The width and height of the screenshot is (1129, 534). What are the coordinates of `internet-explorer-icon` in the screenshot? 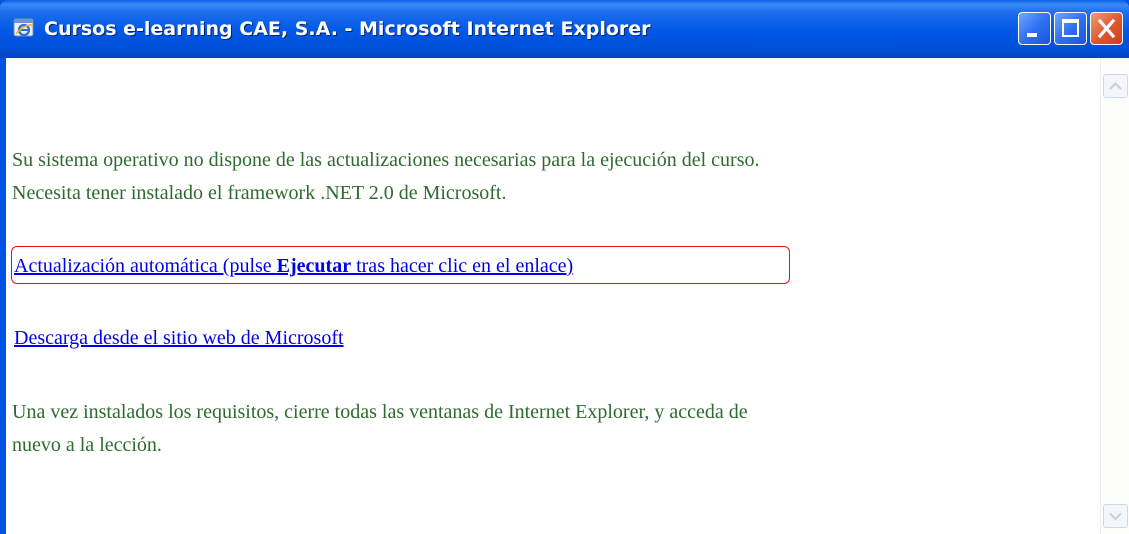 It's located at (24, 28).